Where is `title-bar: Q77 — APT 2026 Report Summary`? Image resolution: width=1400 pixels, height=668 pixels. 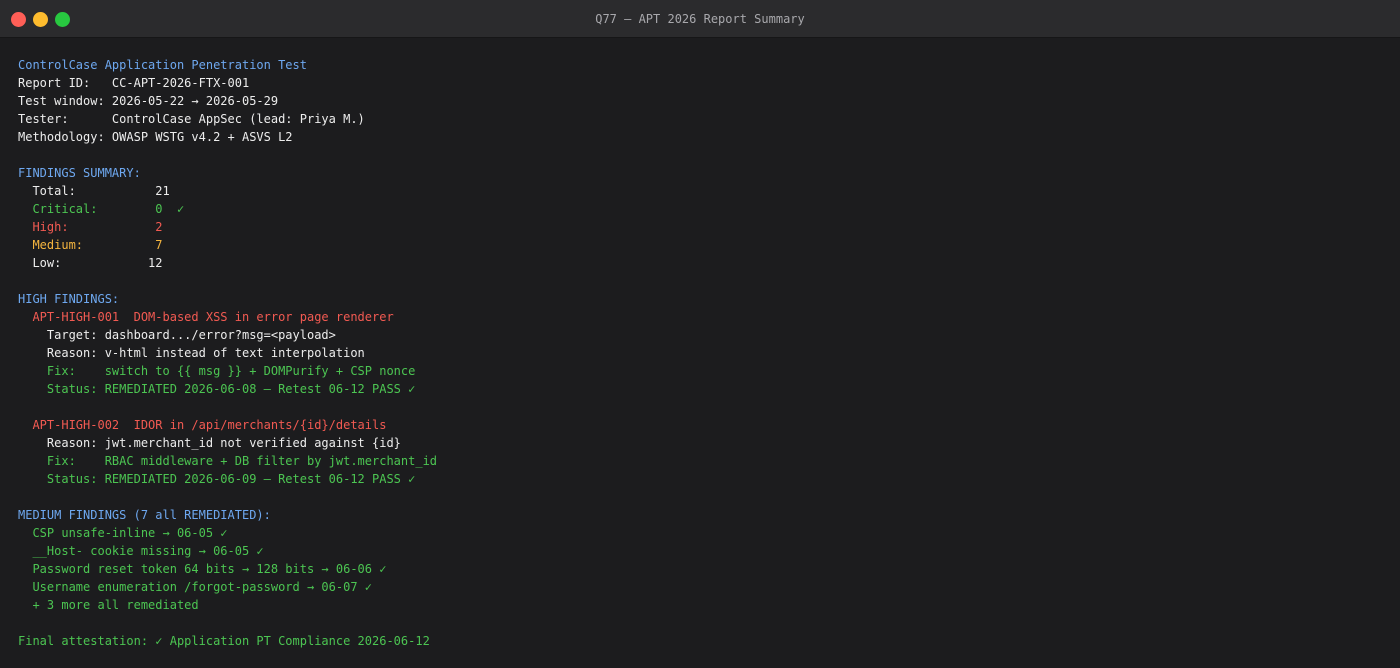
title-bar: Q77 — APT 2026 Report Summary is located at coordinates (700, 19).